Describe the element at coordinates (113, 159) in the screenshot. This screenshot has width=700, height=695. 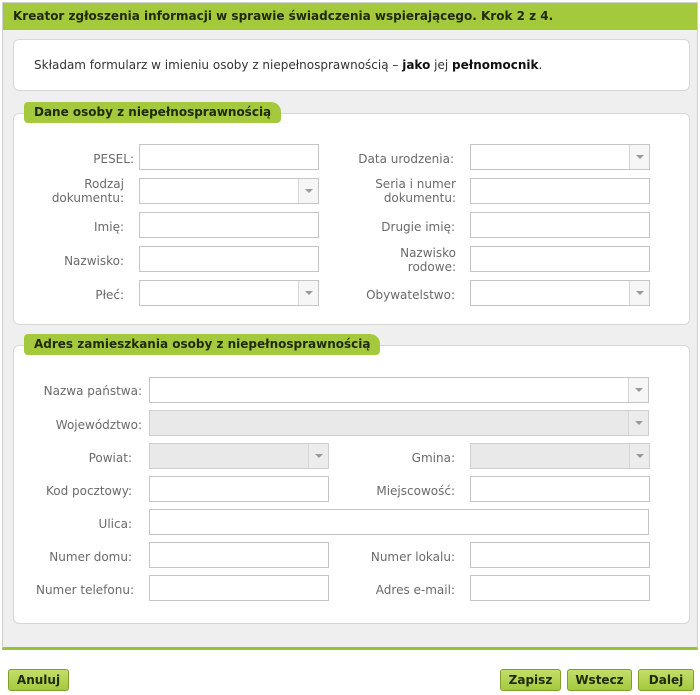
I see `pesel-label: PESEL:` at that location.